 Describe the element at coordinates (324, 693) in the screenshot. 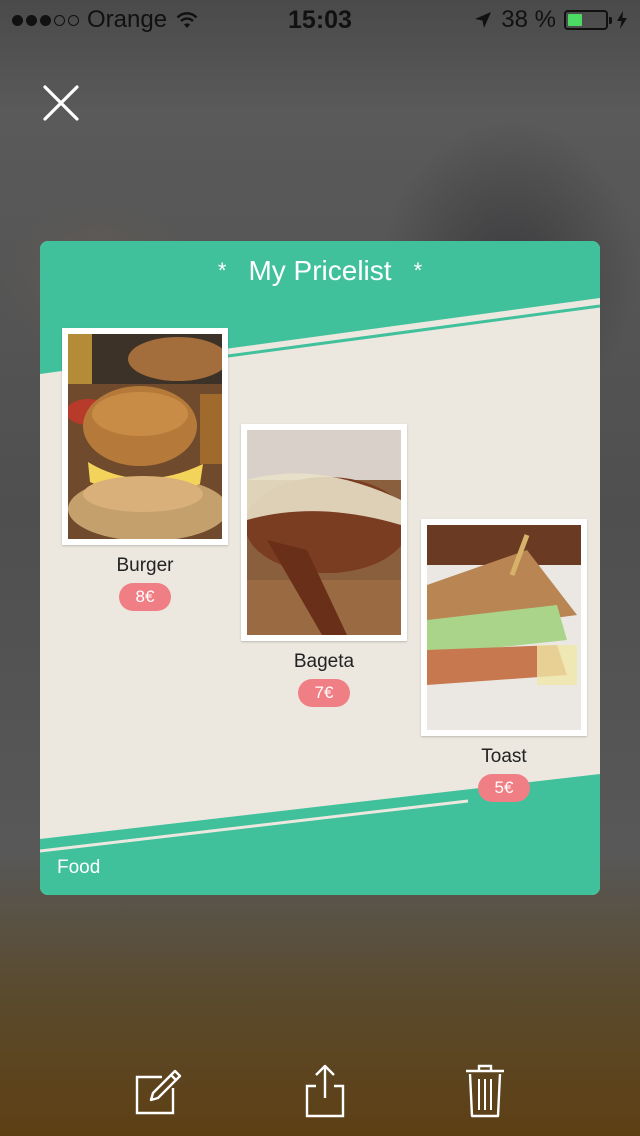

I see `price-badge: 7€` at that location.